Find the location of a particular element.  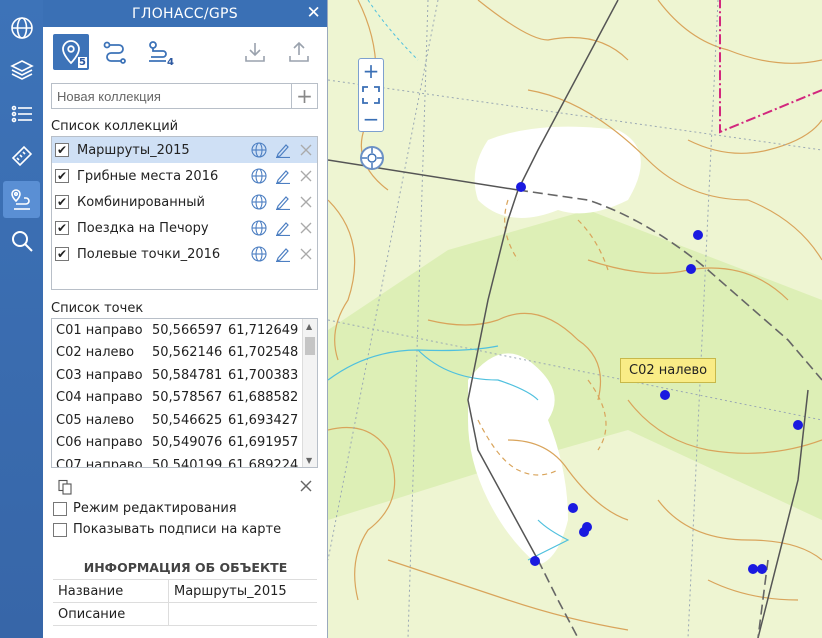

point-name: С05 налево is located at coordinates (95, 420).